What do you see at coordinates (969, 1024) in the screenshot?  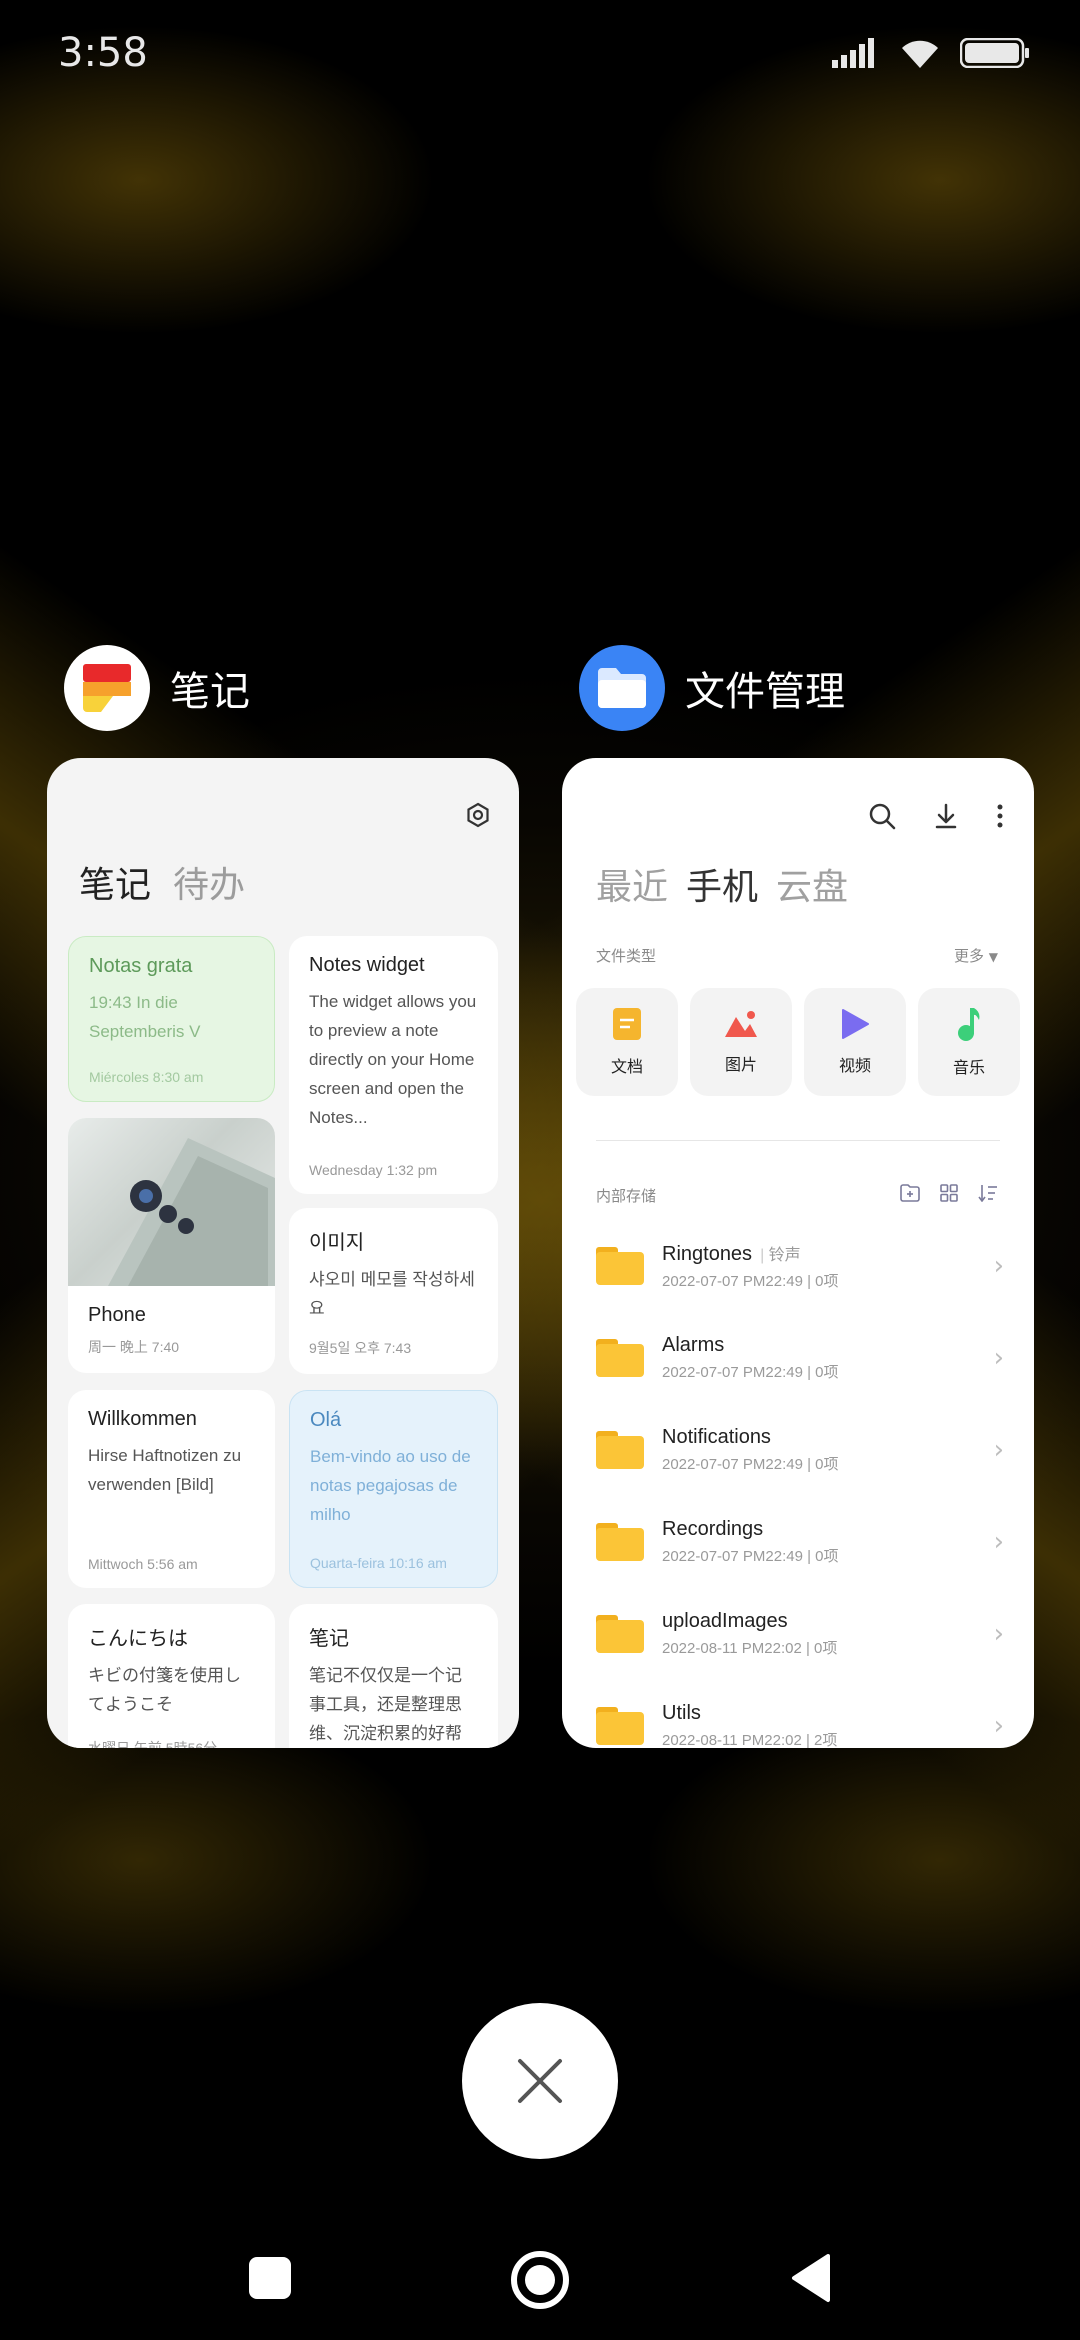 I see `music-icon` at bounding box center [969, 1024].